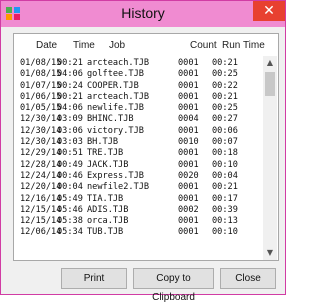 This screenshot has width=320, height=307. What do you see at coordinates (225, 130) in the screenshot?
I see `row-run-time: 00:06` at bounding box center [225, 130].